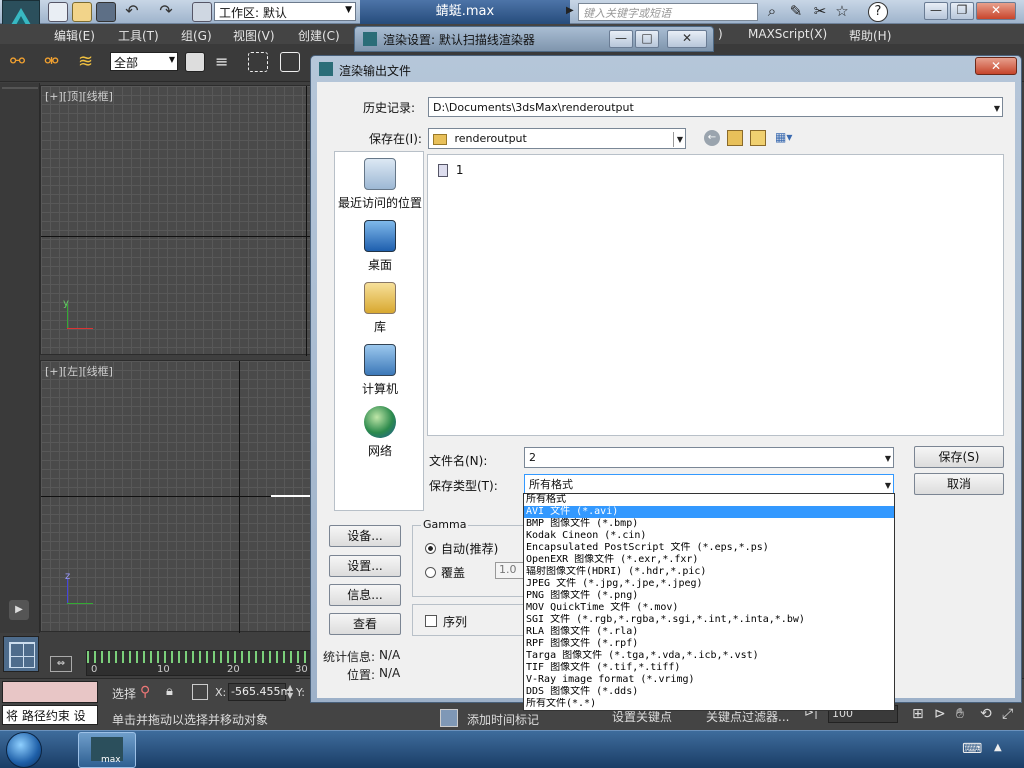 This screenshot has height=768, width=1024. Describe the element at coordinates (998, 747) in the screenshot. I see `tray-arrow-icon: ▲` at that location.